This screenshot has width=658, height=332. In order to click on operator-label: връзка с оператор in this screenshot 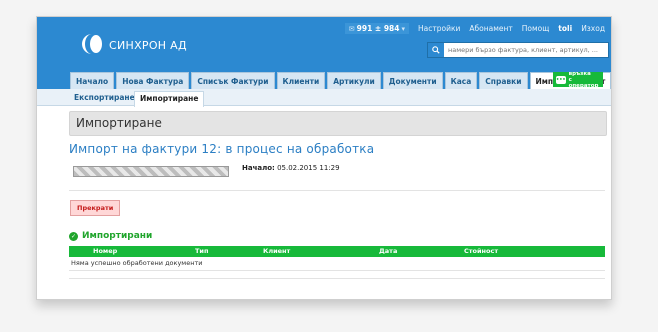, I will do `click(583, 79)`.